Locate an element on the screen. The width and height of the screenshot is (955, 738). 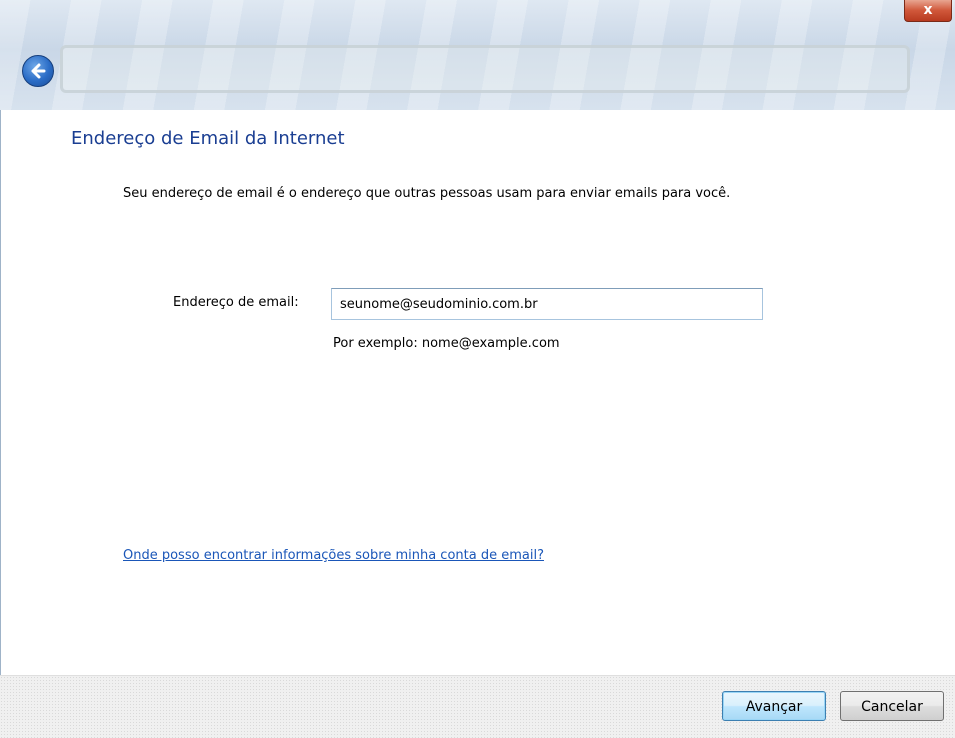
title-bar: x is located at coordinates (477, 55).